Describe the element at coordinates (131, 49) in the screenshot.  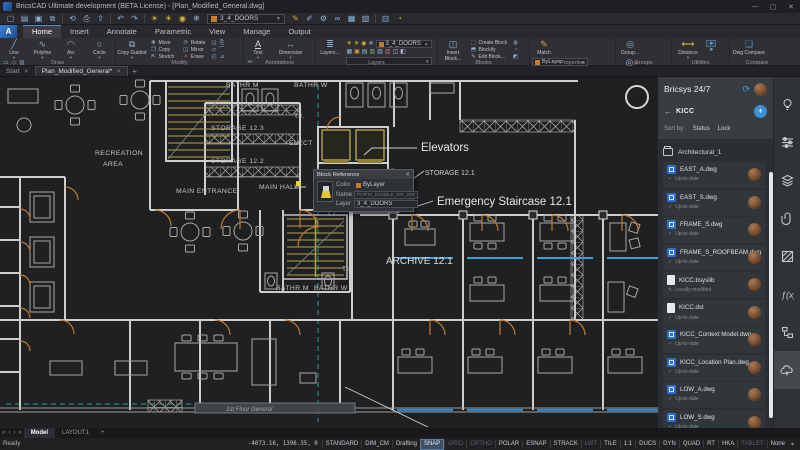
I see `copy-guided-button: ⧉ Copy Guided ▼` at that location.